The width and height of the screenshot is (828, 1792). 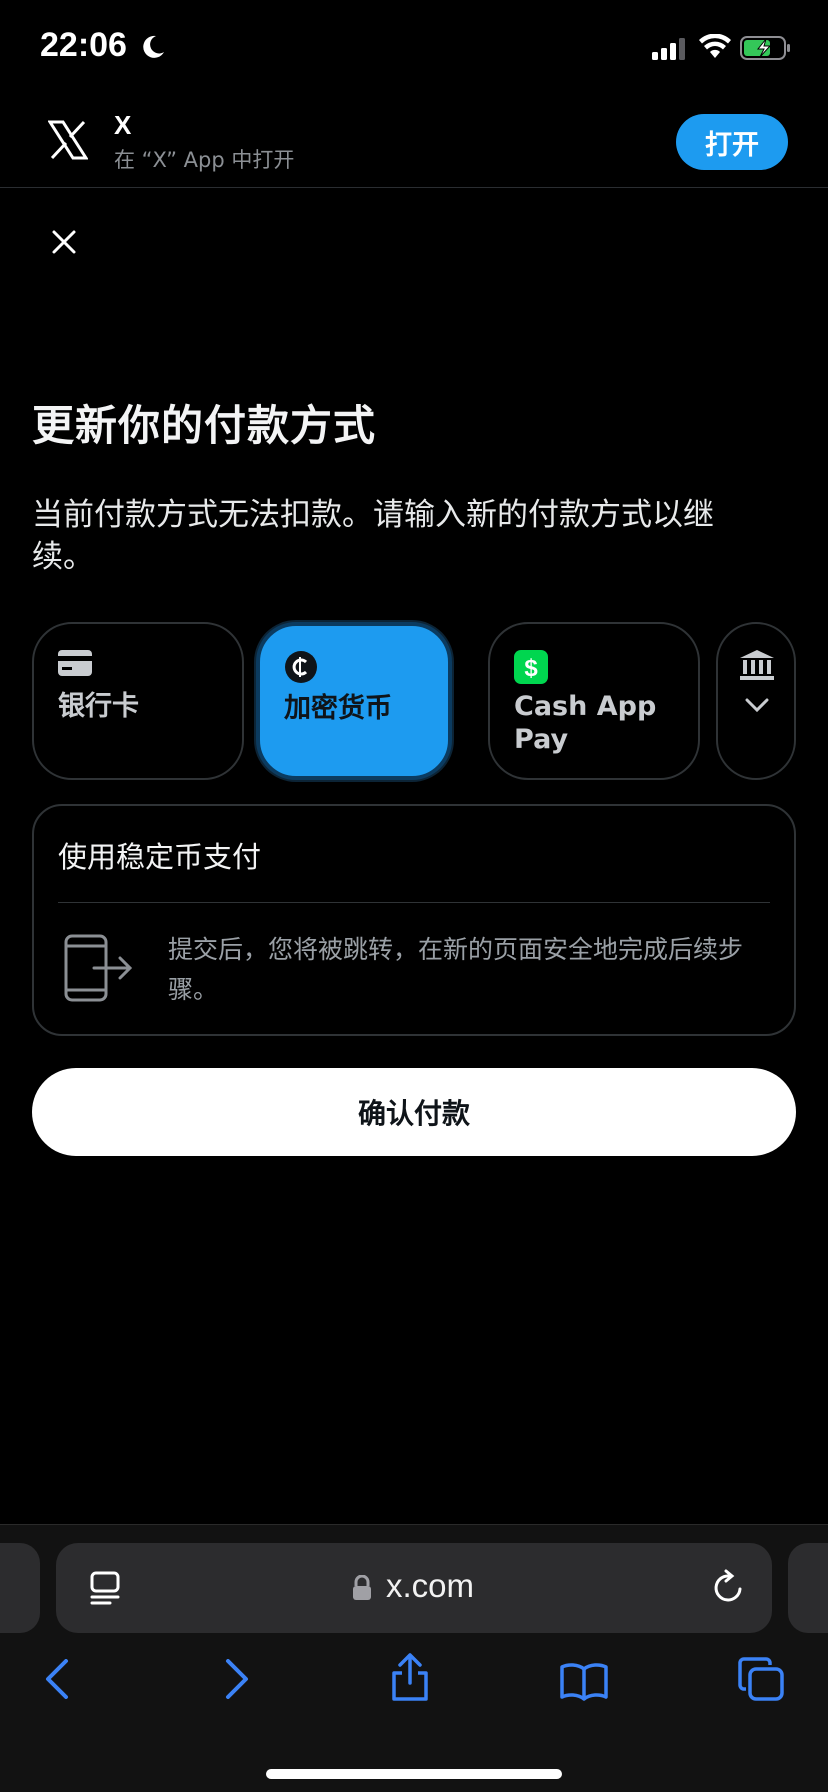 I want to click on reload-icon, so click(x=729, y=1587).